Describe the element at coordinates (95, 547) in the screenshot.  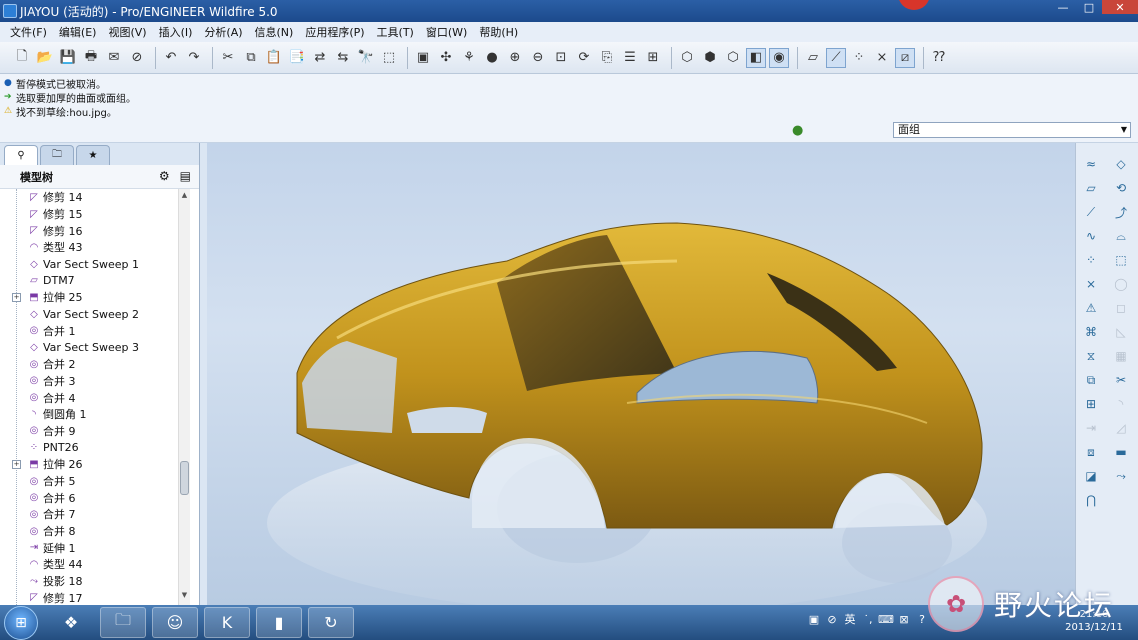
I see `tree-item: ⇥ 延伸 1` at that location.